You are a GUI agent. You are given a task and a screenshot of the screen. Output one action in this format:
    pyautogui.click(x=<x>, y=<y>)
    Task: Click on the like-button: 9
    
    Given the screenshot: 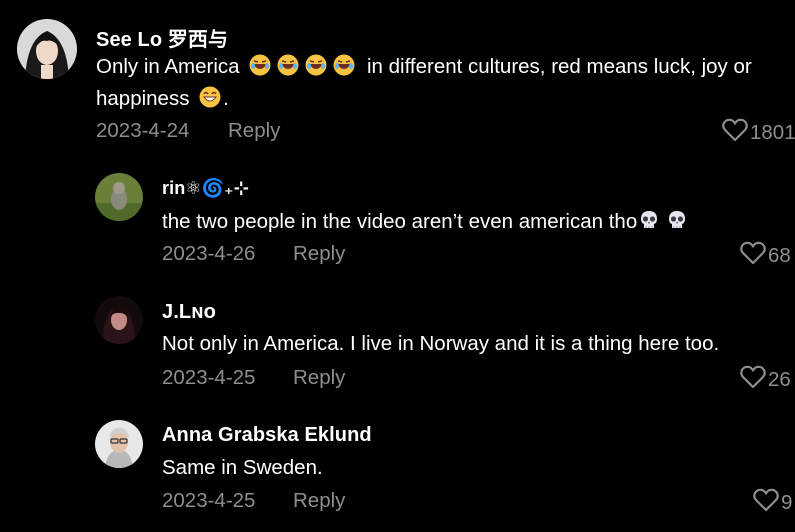 What is the action you would take?
    pyautogui.click(x=772, y=503)
    